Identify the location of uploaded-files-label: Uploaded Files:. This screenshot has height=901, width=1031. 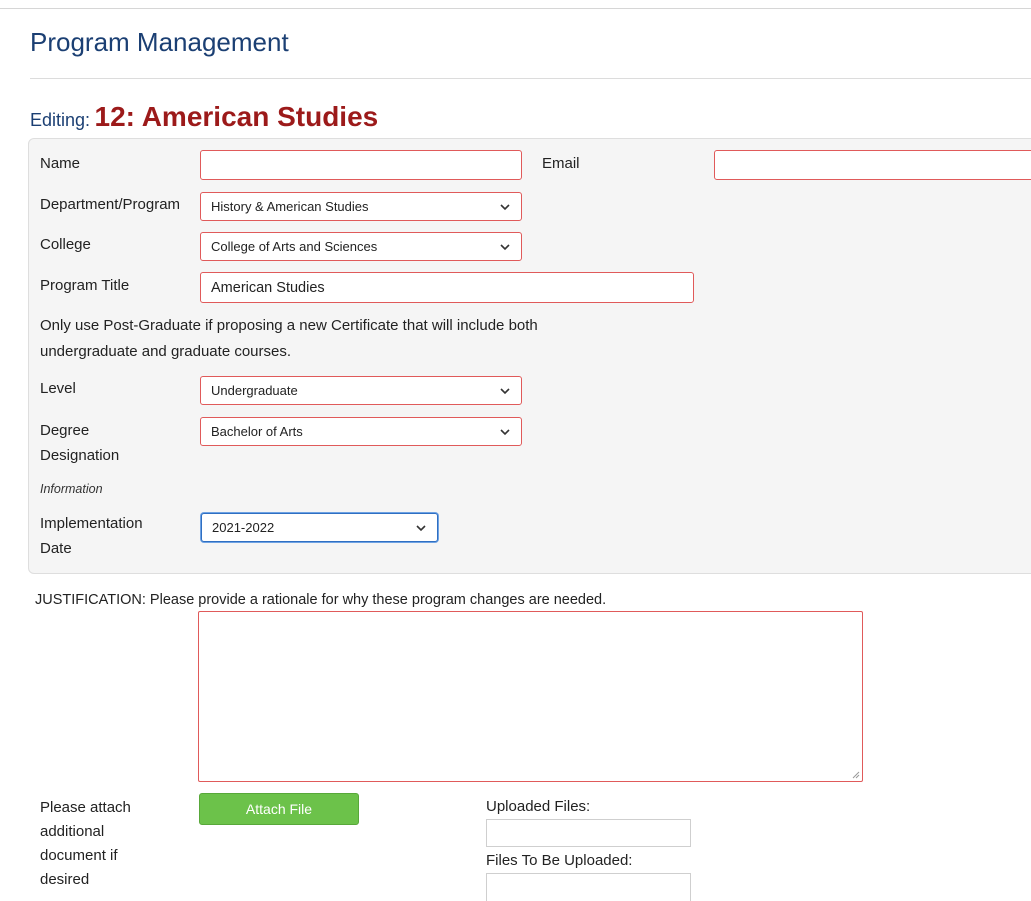
(538, 806).